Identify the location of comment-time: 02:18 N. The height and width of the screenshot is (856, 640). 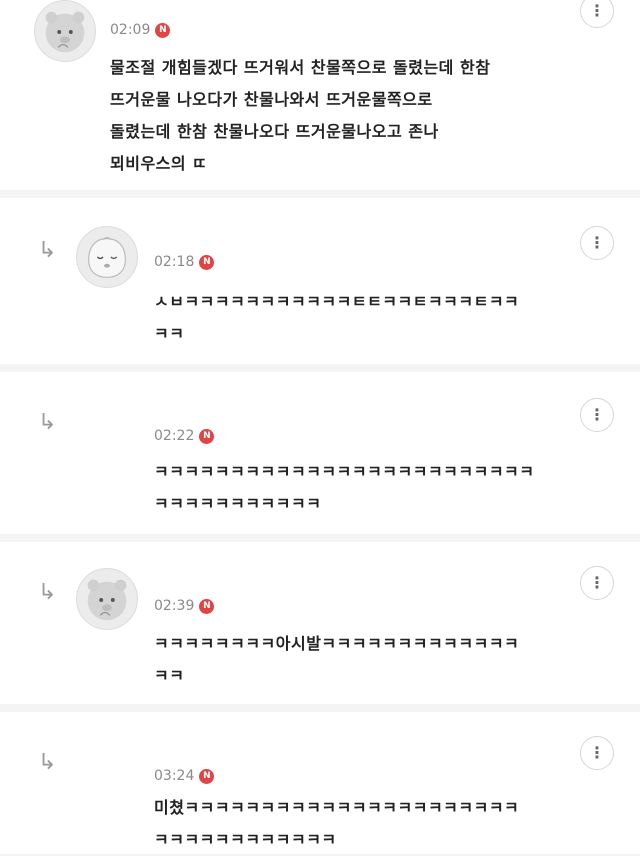
(184, 262).